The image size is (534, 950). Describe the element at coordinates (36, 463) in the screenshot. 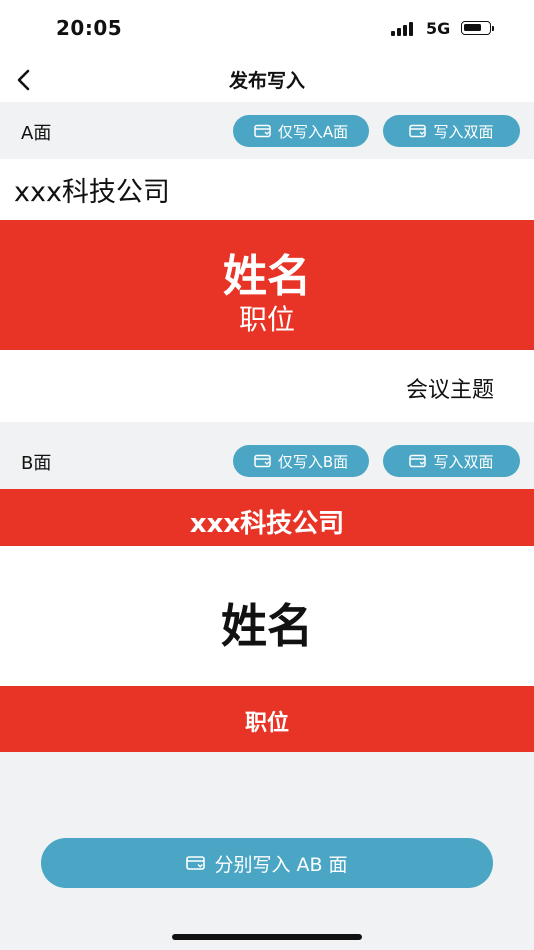

I see `side-b-label: B面` at that location.